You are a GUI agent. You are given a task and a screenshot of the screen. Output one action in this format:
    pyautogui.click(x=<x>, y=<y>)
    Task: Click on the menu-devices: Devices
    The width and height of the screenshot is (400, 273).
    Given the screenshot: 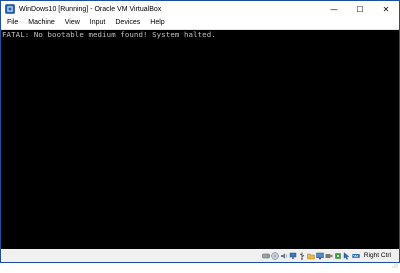 What is the action you would take?
    pyautogui.click(x=127, y=23)
    